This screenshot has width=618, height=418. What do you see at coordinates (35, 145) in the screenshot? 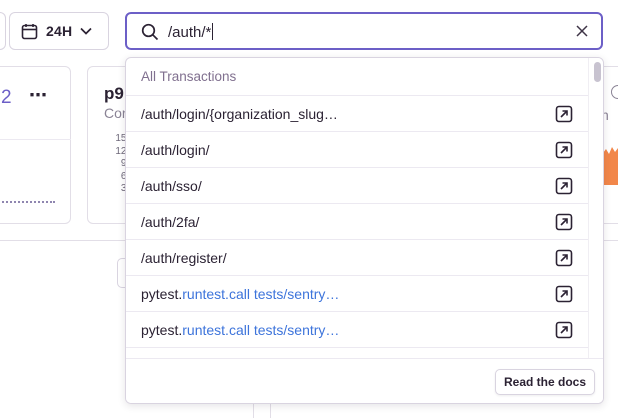
I see `metric-card: 2 ⋯` at bounding box center [35, 145].